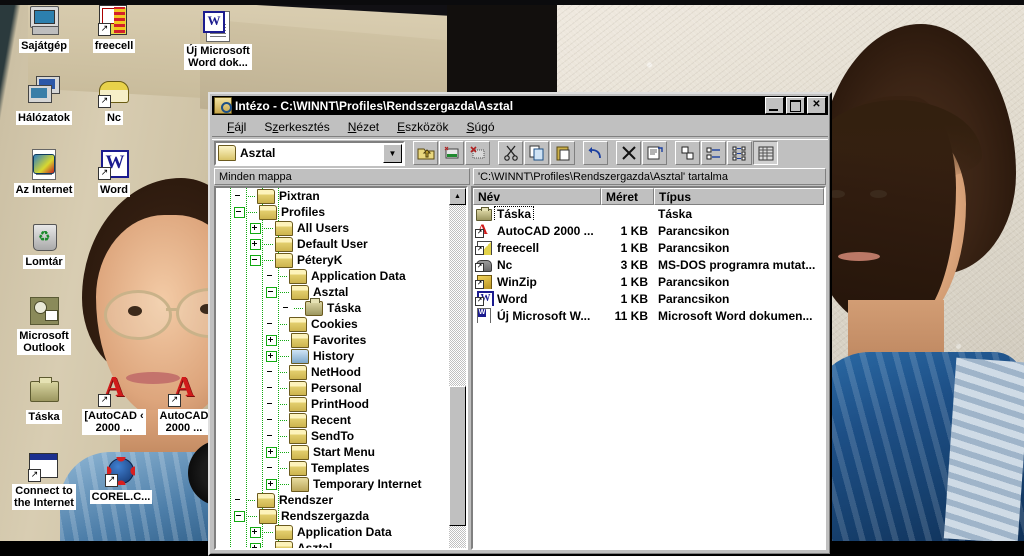  Describe the element at coordinates (309, 153) in the screenshot. I see `address-combobox: Asztal ▼` at that location.